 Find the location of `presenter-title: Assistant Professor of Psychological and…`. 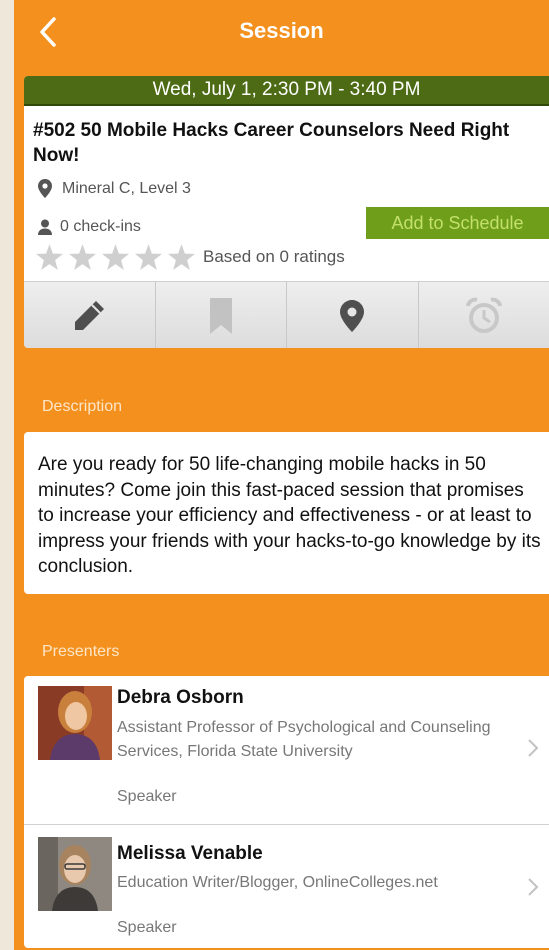

presenter-title: Assistant Professor of Psychological and… is located at coordinates (304, 739).